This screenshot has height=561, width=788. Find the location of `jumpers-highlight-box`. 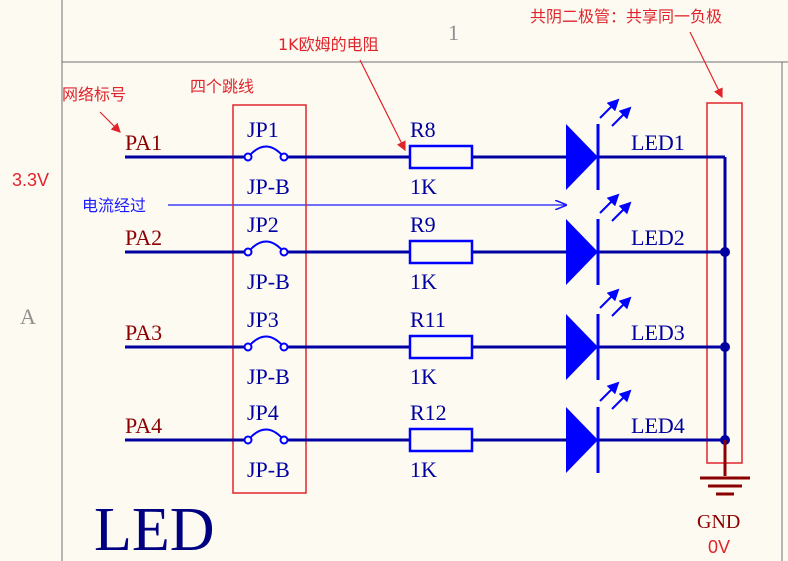

jumpers-highlight-box is located at coordinates (269, 299).